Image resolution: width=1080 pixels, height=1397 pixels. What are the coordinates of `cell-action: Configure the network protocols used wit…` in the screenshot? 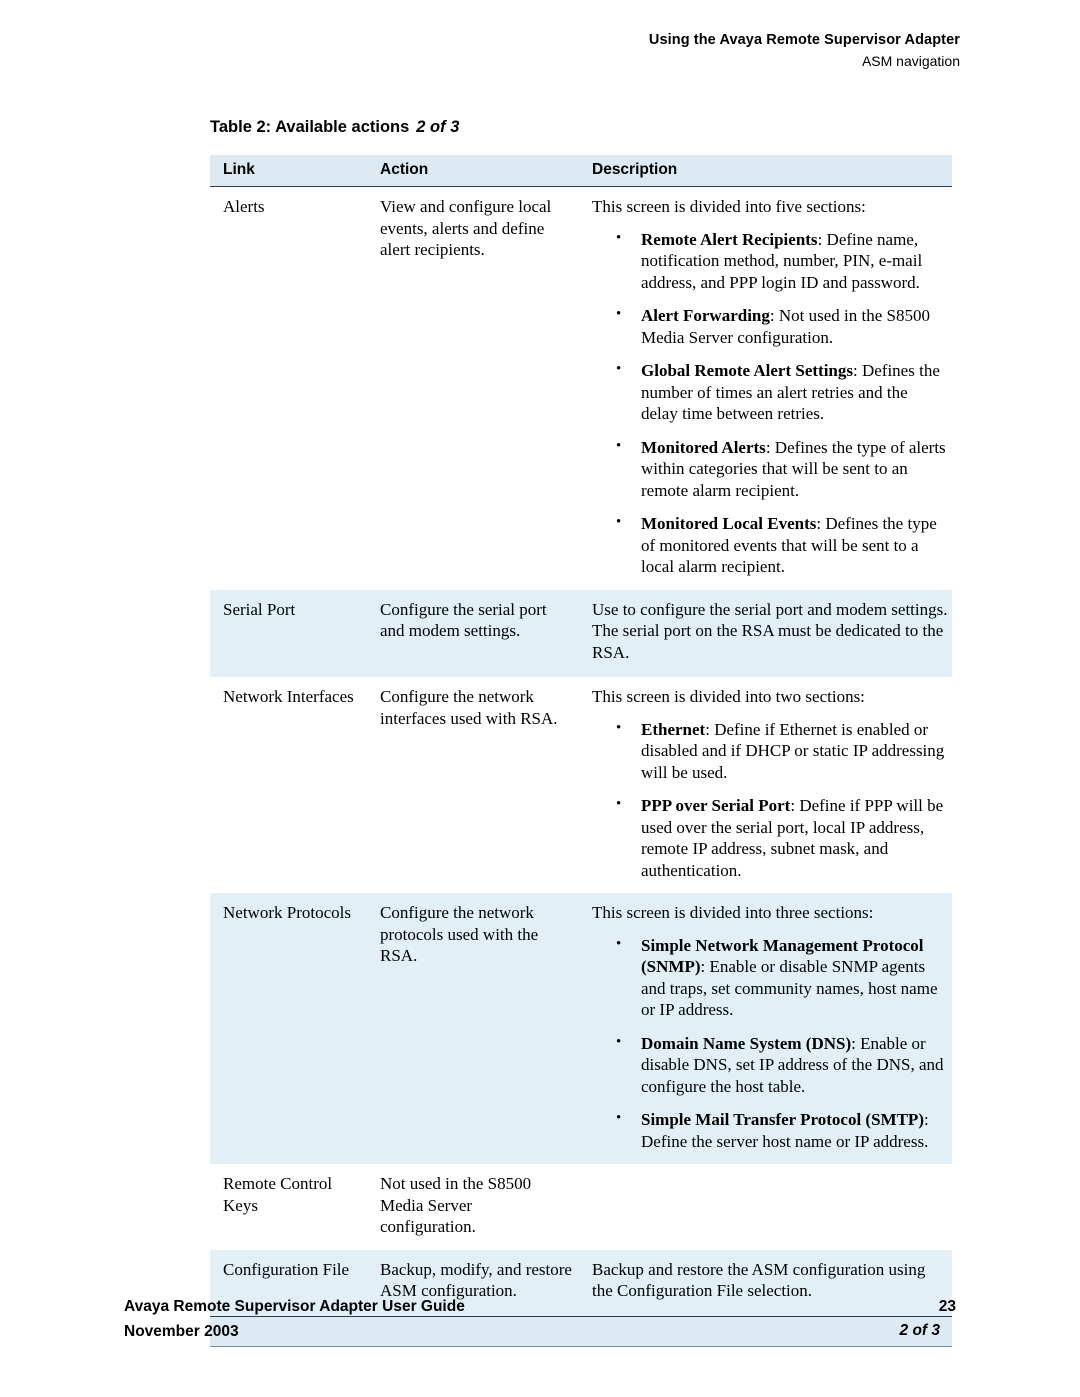 It's located at (474, 1028).